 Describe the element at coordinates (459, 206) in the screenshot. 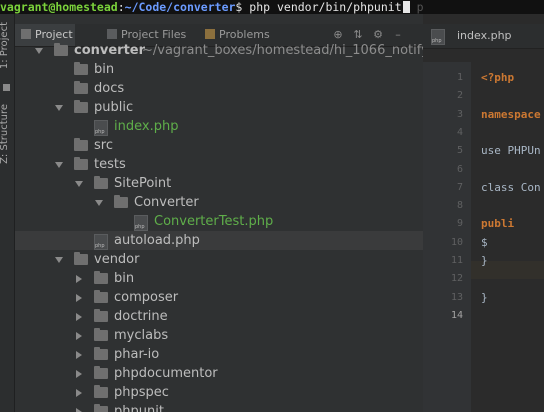

I see `line-number: 8` at that location.